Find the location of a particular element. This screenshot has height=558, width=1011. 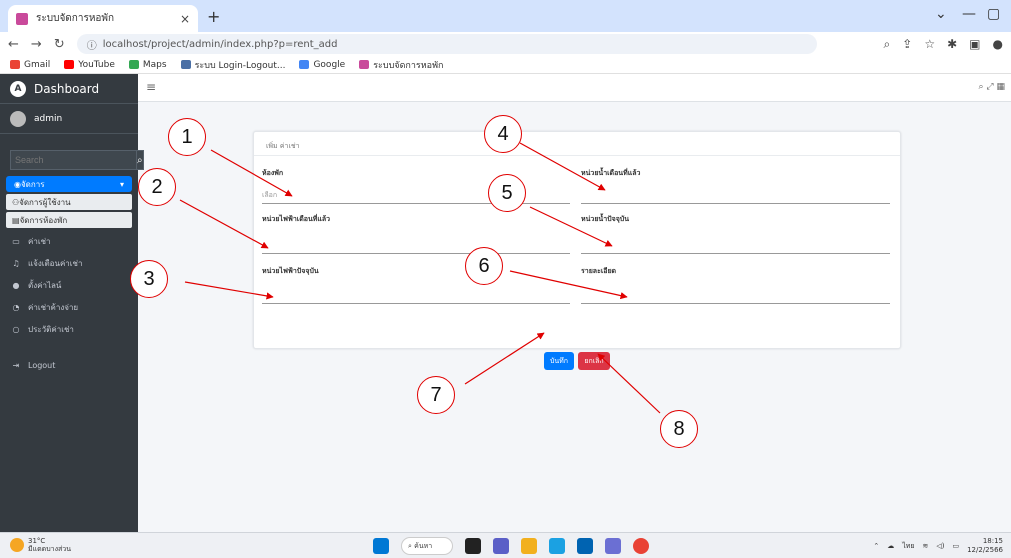

chat-icon: ● is located at coordinates (16, 285).